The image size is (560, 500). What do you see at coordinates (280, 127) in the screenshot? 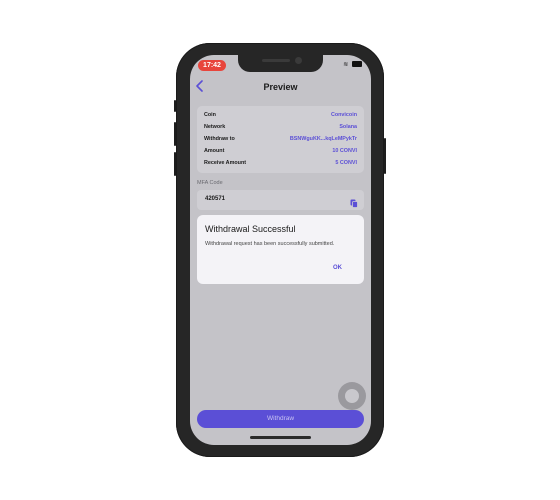
I see `detail-row-network: Network Solana` at bounding box center [280, 127].